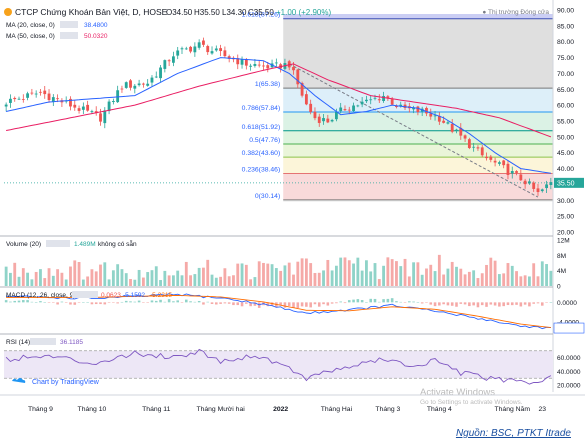 The image size is (585, 448). What do you see at coordinates (96, 25) in the screenshot?
I see `ma20-legend-value: 38.4800` at bounding box center [96, 25].